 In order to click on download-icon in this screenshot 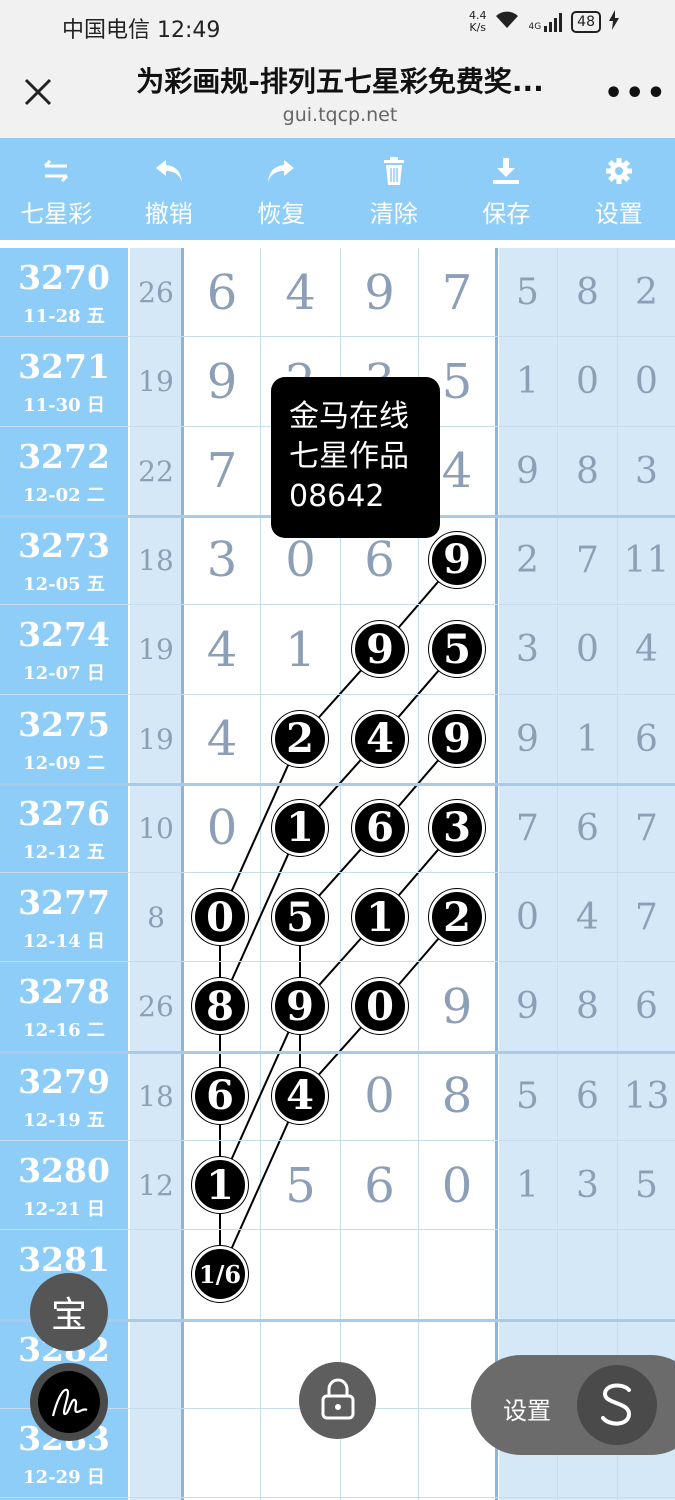, I will do `click(506, 171)`.